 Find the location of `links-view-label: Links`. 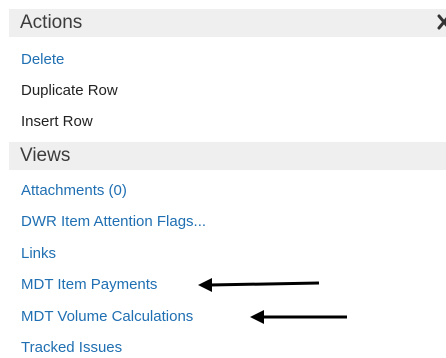

links-view-label: Links is located at coordinates (39, 253).